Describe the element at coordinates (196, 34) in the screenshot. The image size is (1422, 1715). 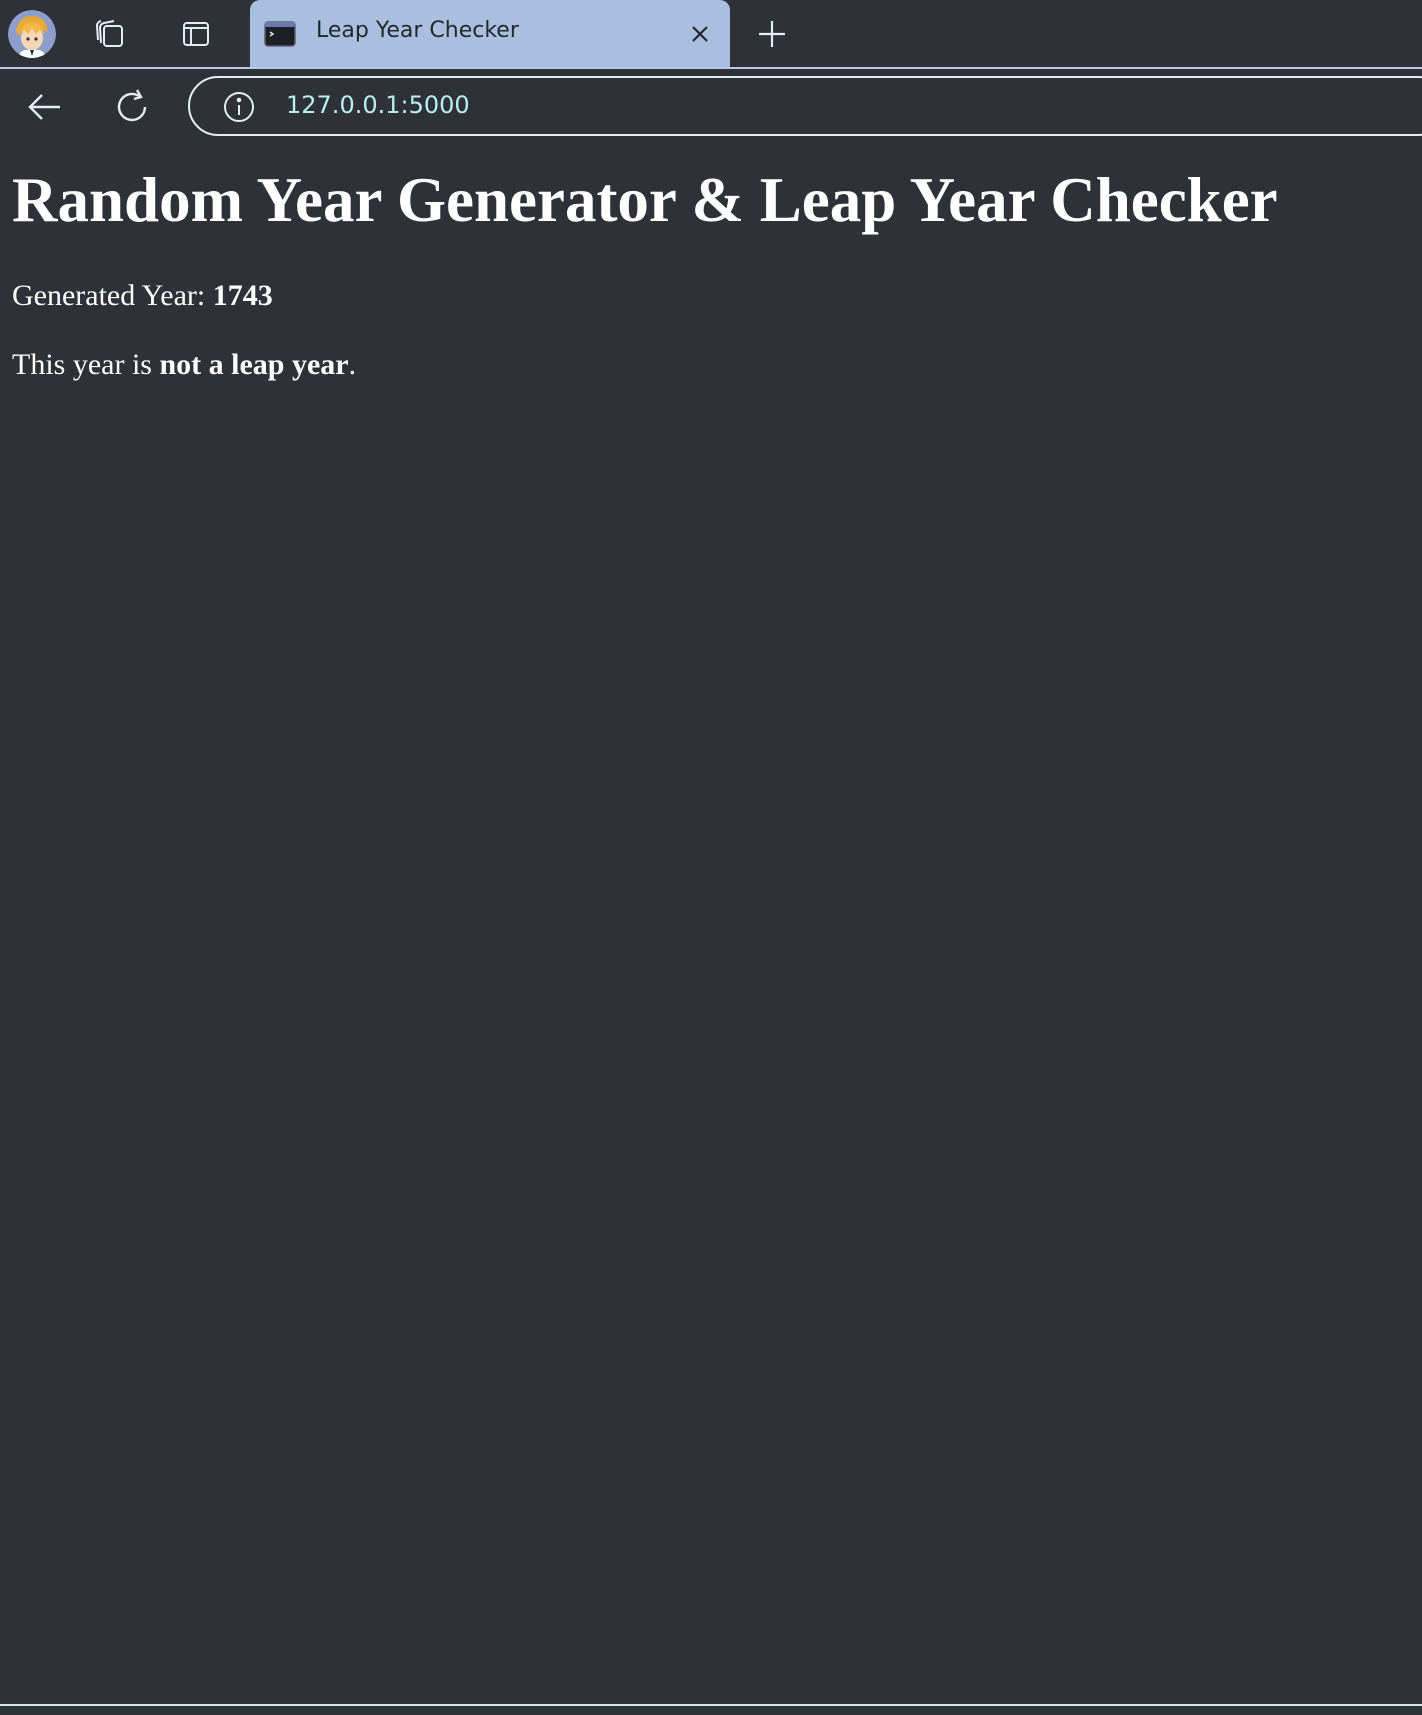
I see `tab-actions-icon` at that location.